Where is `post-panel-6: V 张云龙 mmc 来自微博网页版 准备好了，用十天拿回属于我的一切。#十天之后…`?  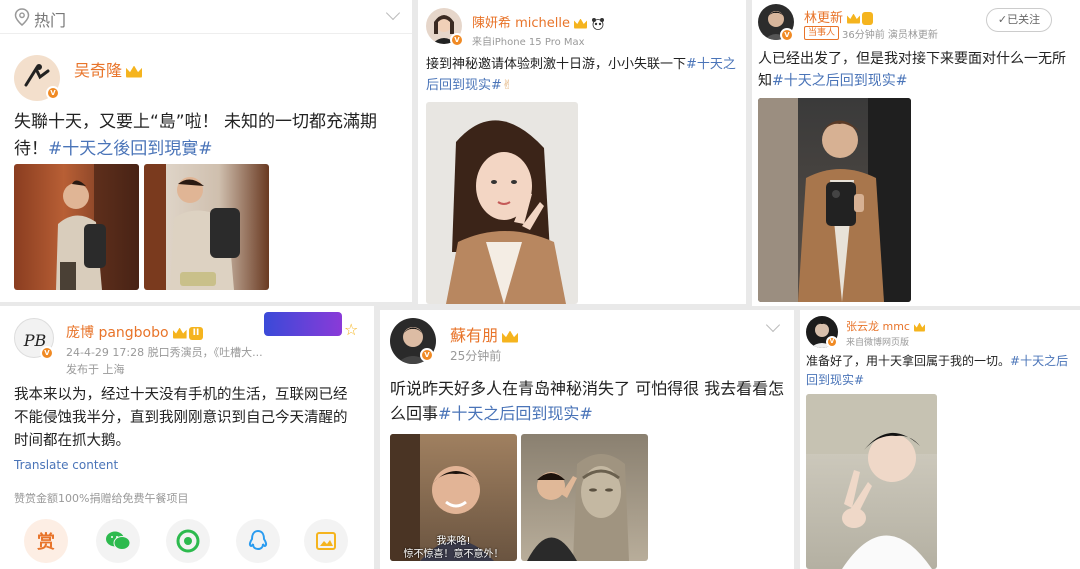 post-panel-6: V 张云龙 mmc 来自微博网页版 准备好了，用十天拿回属于我的一切。#十天之后… is located at coordinates (940, 439).